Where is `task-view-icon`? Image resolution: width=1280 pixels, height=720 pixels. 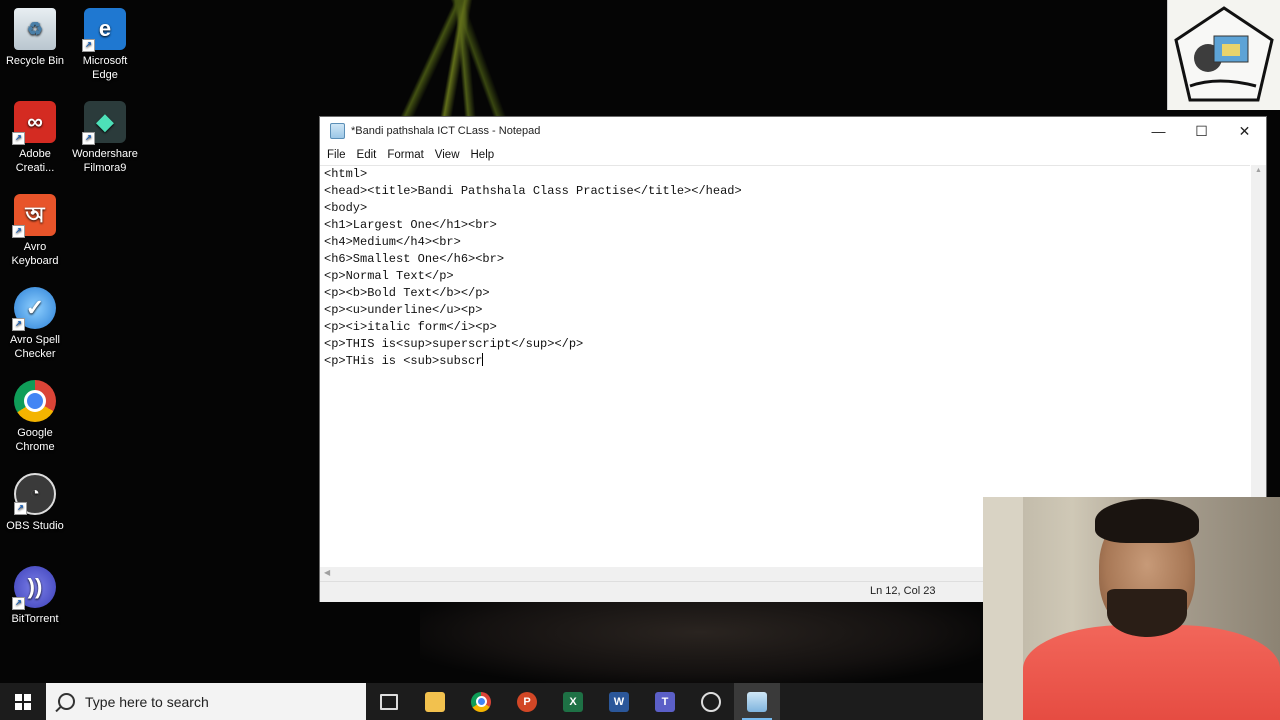 task-view-icon is located at coordinates (389, 701).